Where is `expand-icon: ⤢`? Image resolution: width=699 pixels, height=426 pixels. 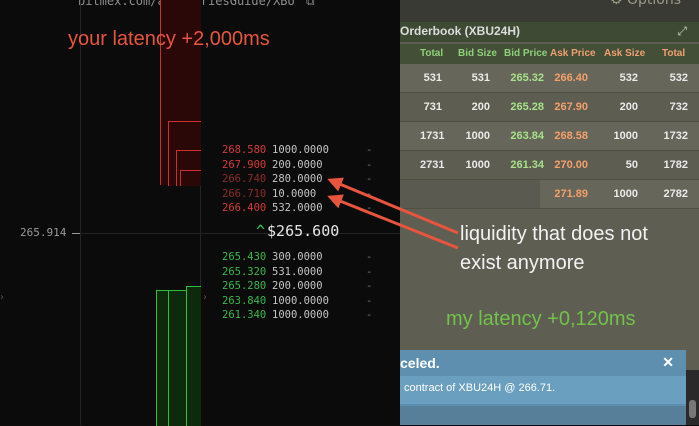
expand-icon: ⤢ is located at coordinates (682, 31).